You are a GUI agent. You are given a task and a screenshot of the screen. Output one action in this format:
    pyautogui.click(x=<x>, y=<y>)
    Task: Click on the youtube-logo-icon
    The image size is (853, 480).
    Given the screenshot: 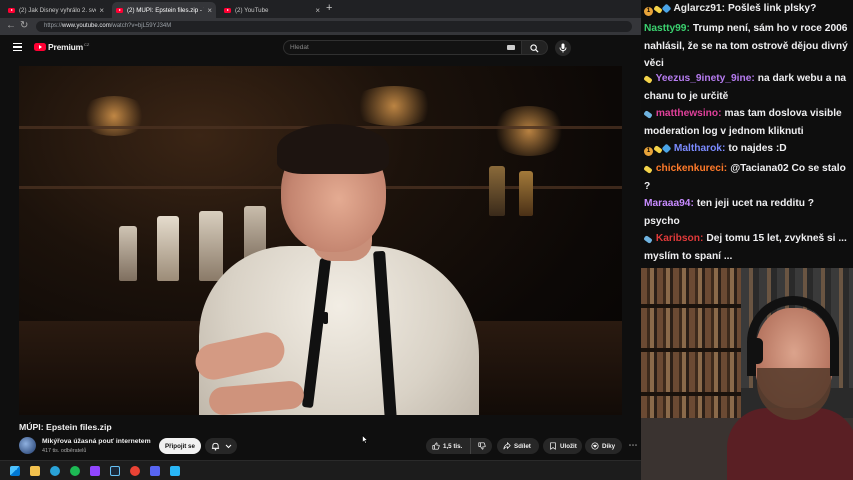 What is the action you would take?
    pyautogui.click(x=40, y=47)
    